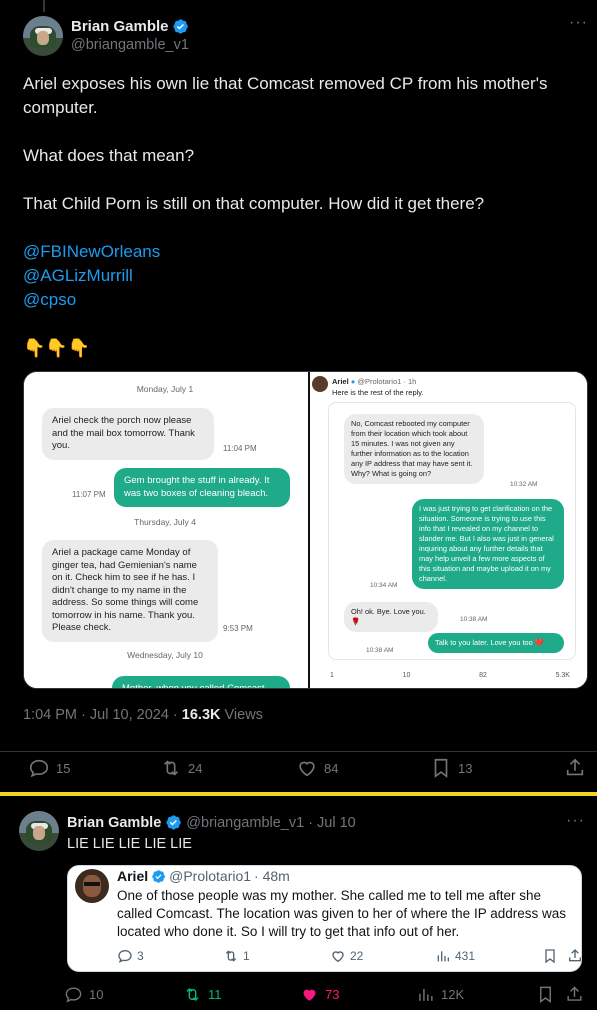  Describe the element at coordinates (545, 994) in the screenshot. I see `bookmark-button` at that location.